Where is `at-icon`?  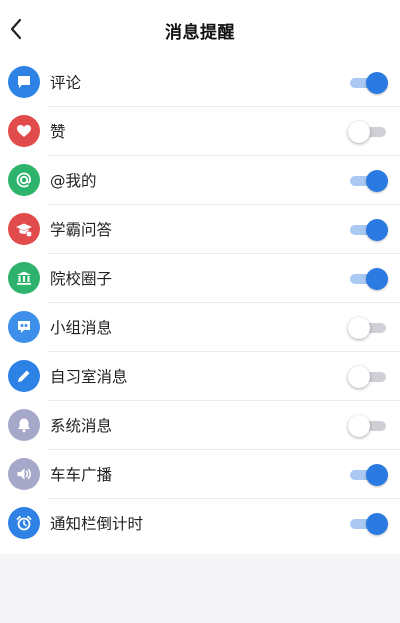 at-icon is located at coordinates (24, 180).